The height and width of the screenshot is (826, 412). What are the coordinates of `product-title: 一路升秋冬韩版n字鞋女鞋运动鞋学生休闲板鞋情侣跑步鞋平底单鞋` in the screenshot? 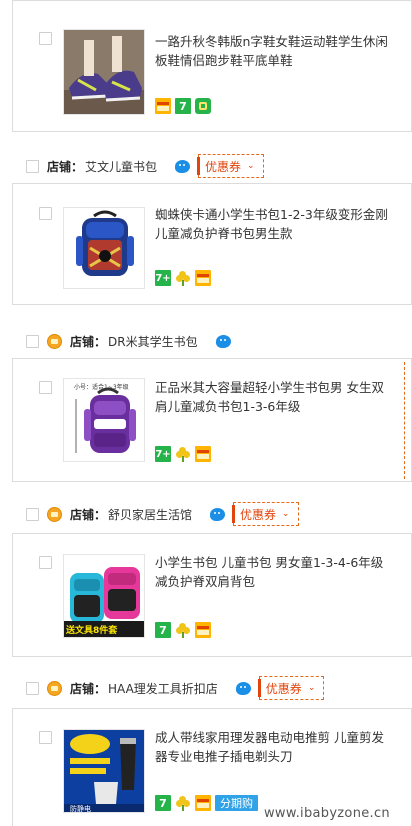 It's located at (275, 51).